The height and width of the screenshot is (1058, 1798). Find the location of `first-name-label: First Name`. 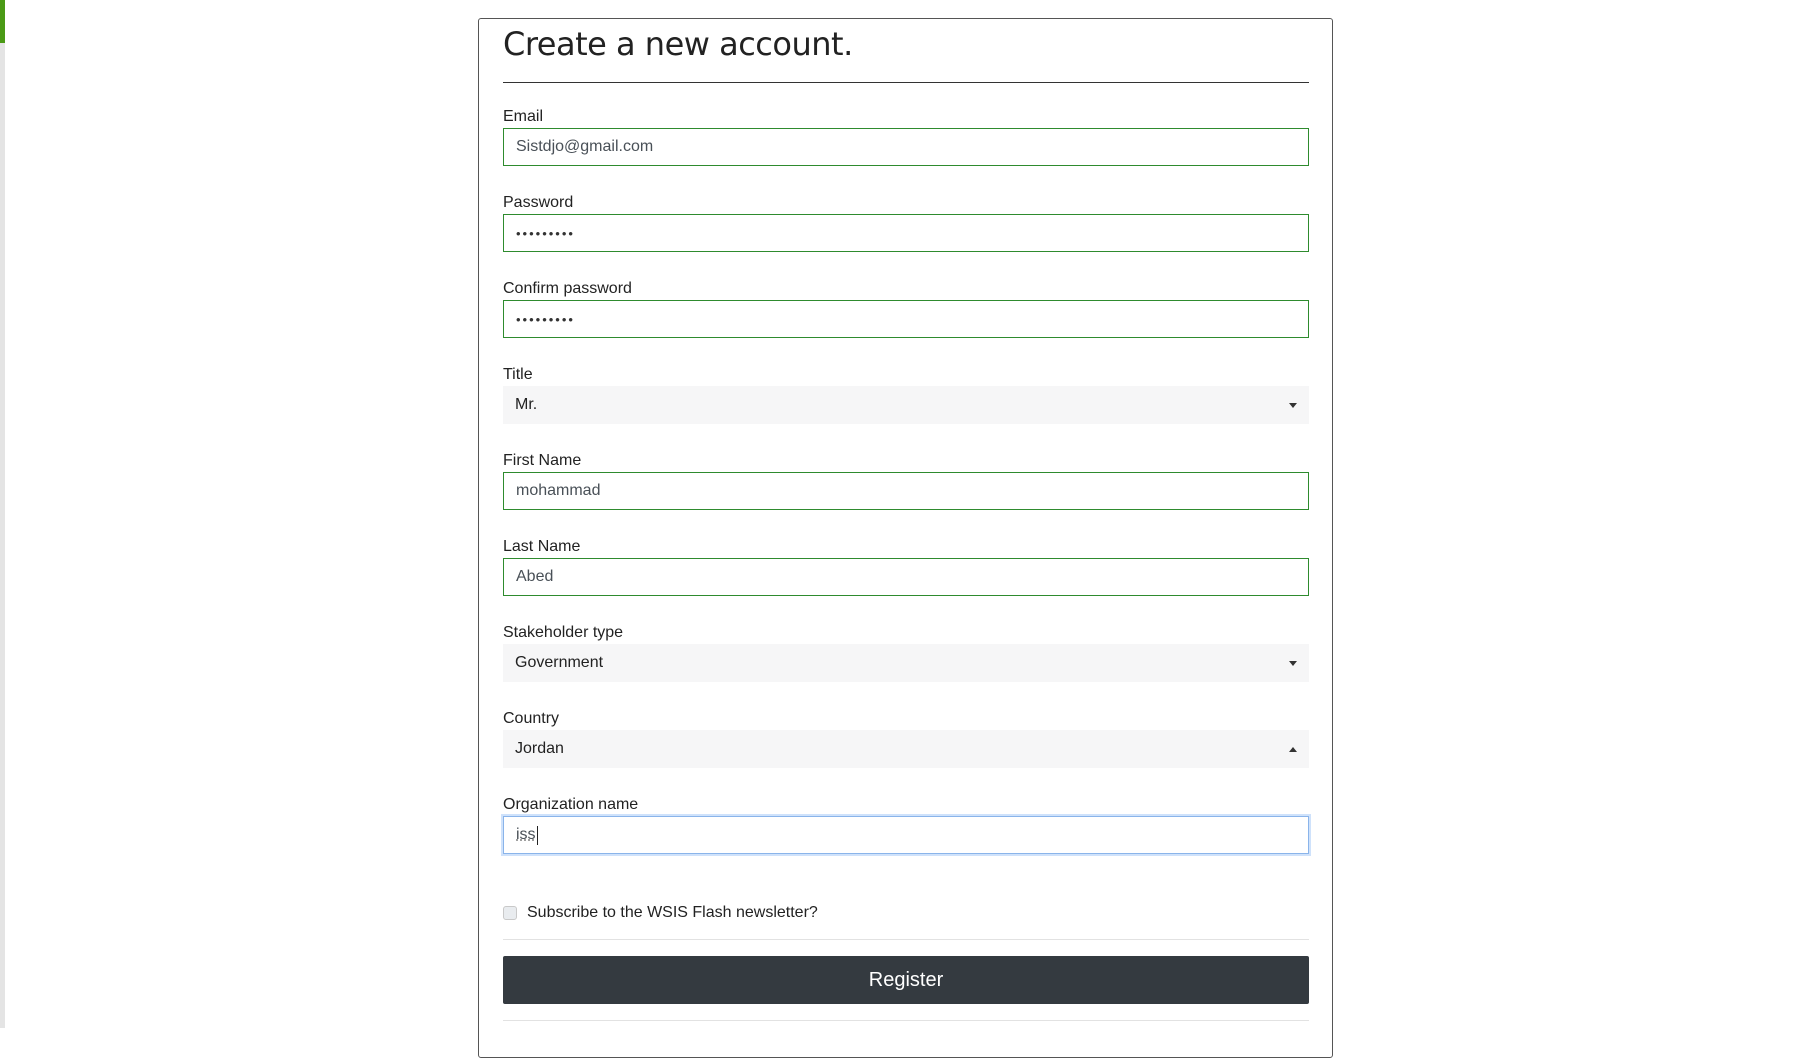

first-name-label: First Name is located at coordinates (542, 460).